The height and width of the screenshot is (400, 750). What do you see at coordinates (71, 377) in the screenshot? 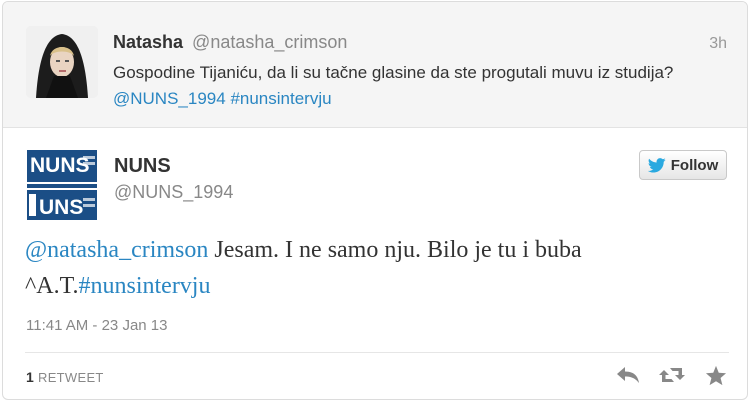
I see `retweet-count-label: RETWEET` at bounding box center [71, 377].